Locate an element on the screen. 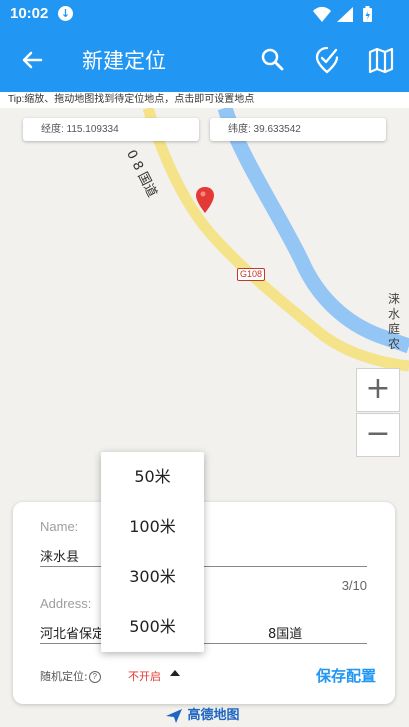 The width and height of the screenshot is (409, 727). search-button is located at coordinates (273, 60).